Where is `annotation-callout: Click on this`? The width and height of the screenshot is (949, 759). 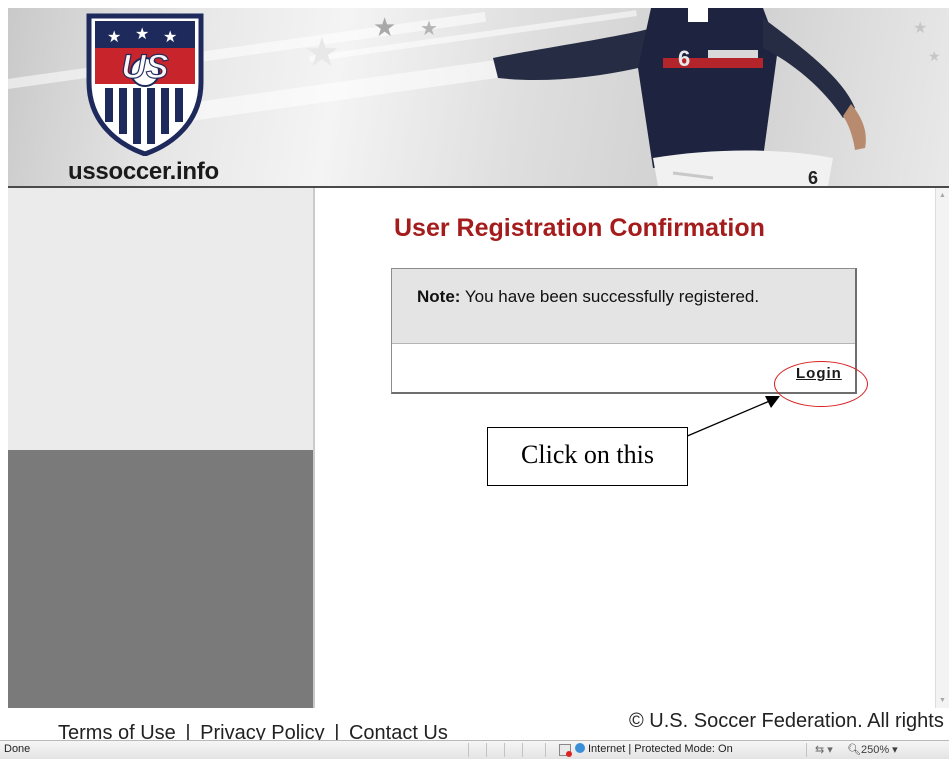
annotation-callout: Click on this is located at coordinates (587, 456).